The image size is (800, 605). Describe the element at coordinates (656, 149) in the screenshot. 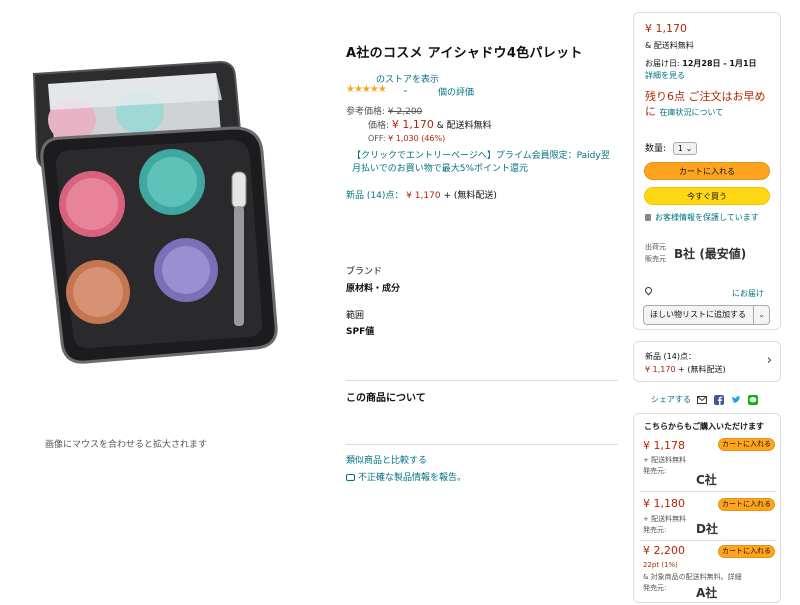

I see `quantity-label: 数量:` at that location.